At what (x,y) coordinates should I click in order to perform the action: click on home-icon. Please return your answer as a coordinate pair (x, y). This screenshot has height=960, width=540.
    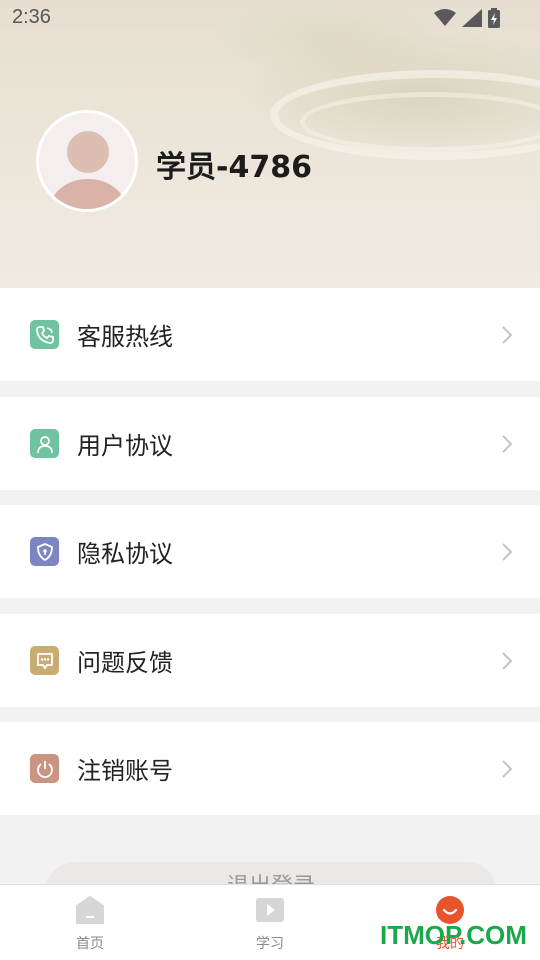
    Looking at the image, I should click on (90, 910).